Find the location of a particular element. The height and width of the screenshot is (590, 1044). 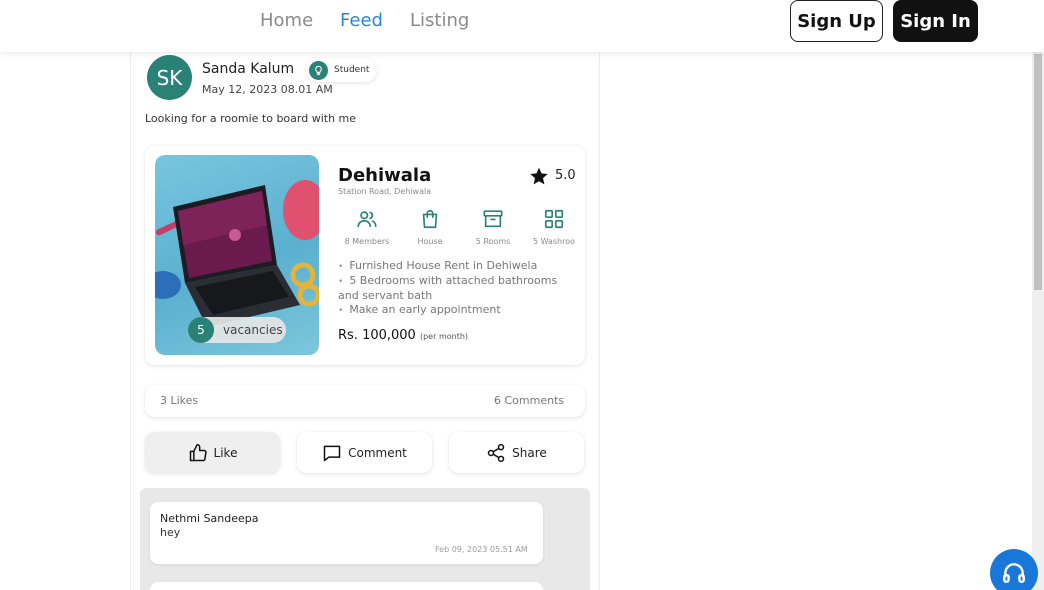

vacancies-badge: 5 vacancies is located at coordinates (237, 330).